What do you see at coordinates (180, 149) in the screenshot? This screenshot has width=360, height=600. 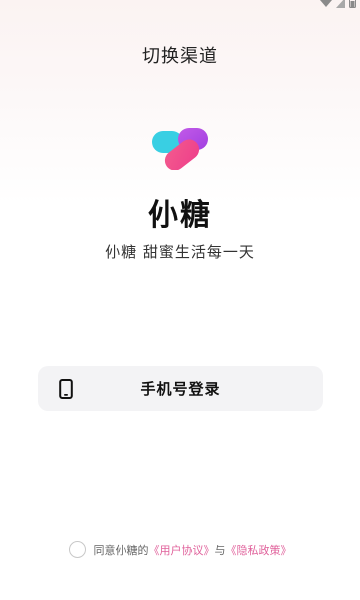 I see `app-logo` at bounding box center [180, 149].